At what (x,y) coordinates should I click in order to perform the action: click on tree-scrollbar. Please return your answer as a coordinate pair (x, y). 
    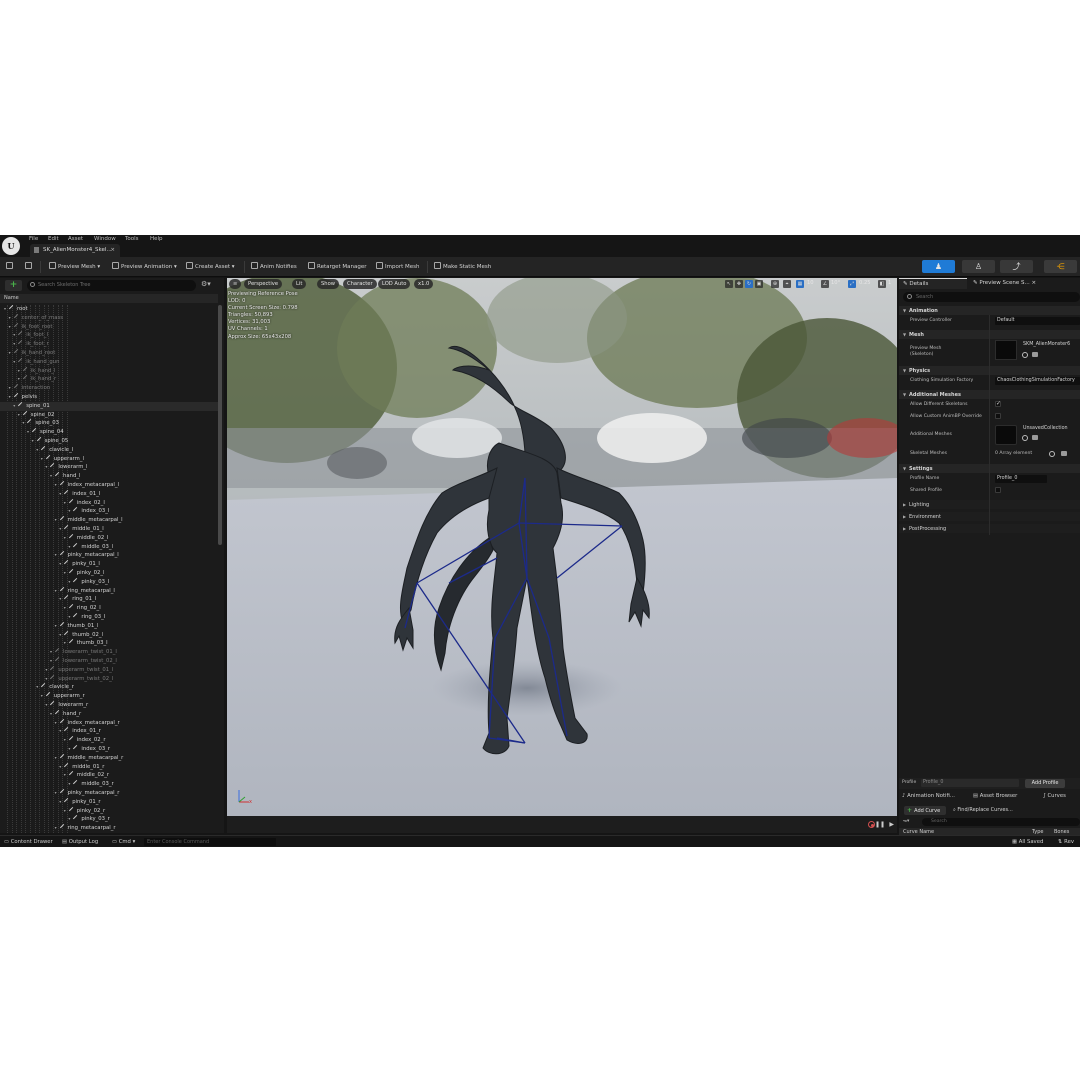
    Looking at the image, I should click on (220, 425).